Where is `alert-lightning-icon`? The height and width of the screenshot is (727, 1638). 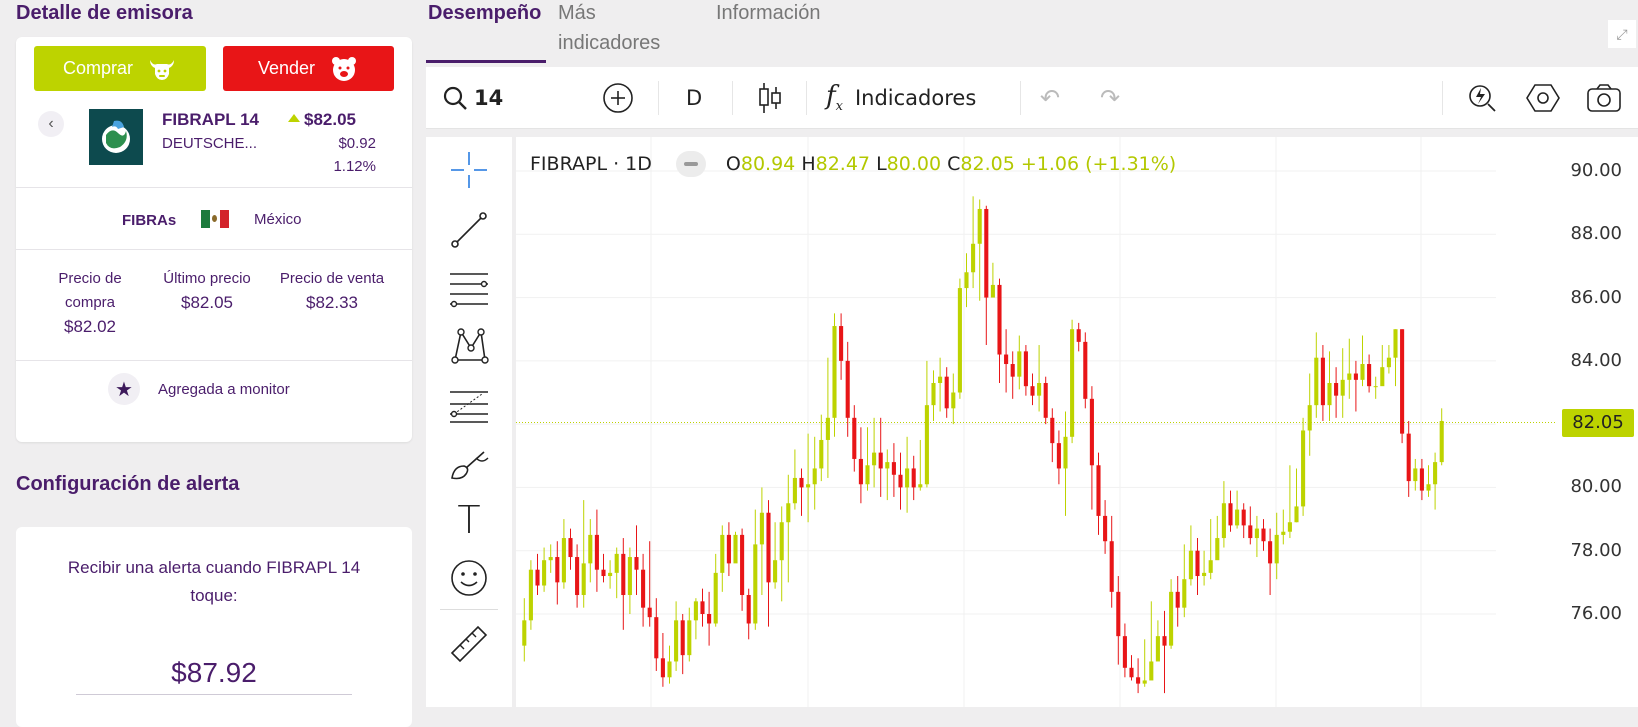 alert-lightning-icon is located at coordinates (1482, 98).